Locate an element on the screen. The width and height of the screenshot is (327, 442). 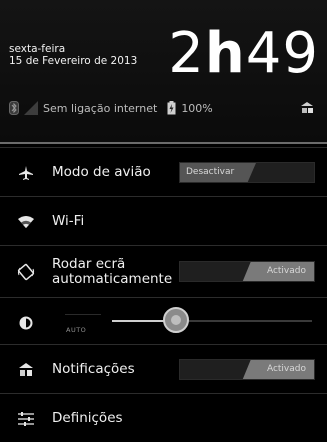
clock: 2h49 is located at coordinates (243, 54).